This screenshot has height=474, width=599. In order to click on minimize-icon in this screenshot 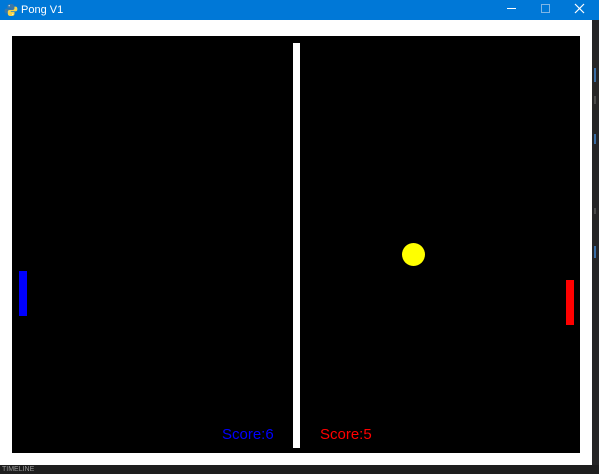, I will do `click(511, 8)`.